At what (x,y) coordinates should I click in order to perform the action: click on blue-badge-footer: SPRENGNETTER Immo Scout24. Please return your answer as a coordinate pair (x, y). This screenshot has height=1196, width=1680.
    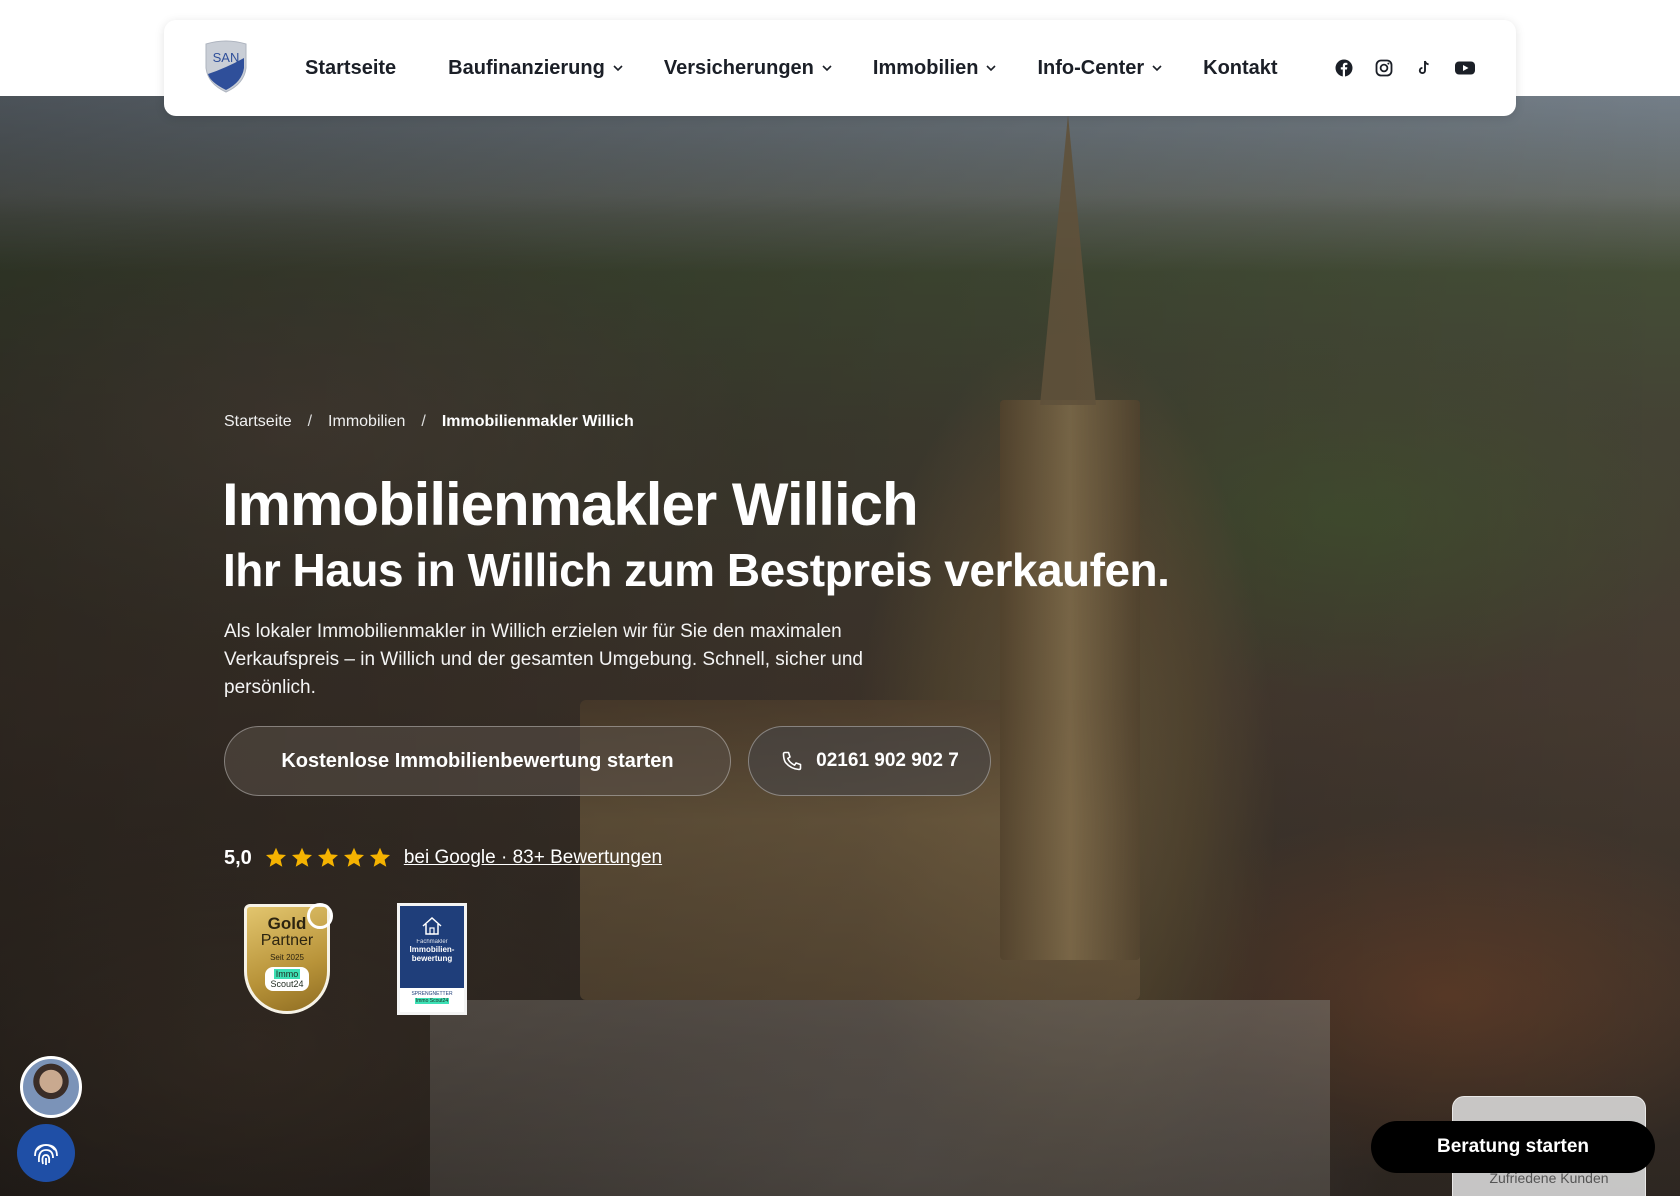
    Looking at the image, I should click on (432, 1000).